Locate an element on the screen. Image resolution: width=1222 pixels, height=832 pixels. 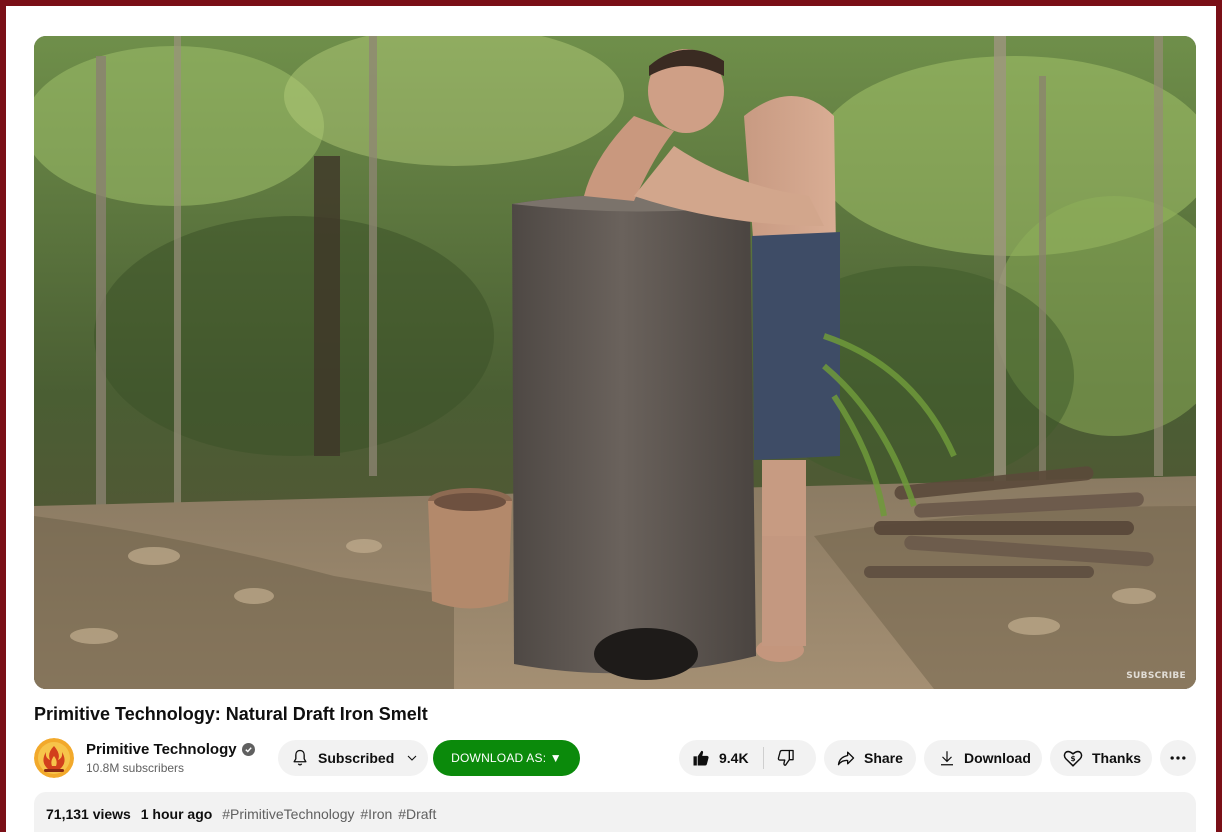
share-arrow-icon is located at coordinates (846, 758).